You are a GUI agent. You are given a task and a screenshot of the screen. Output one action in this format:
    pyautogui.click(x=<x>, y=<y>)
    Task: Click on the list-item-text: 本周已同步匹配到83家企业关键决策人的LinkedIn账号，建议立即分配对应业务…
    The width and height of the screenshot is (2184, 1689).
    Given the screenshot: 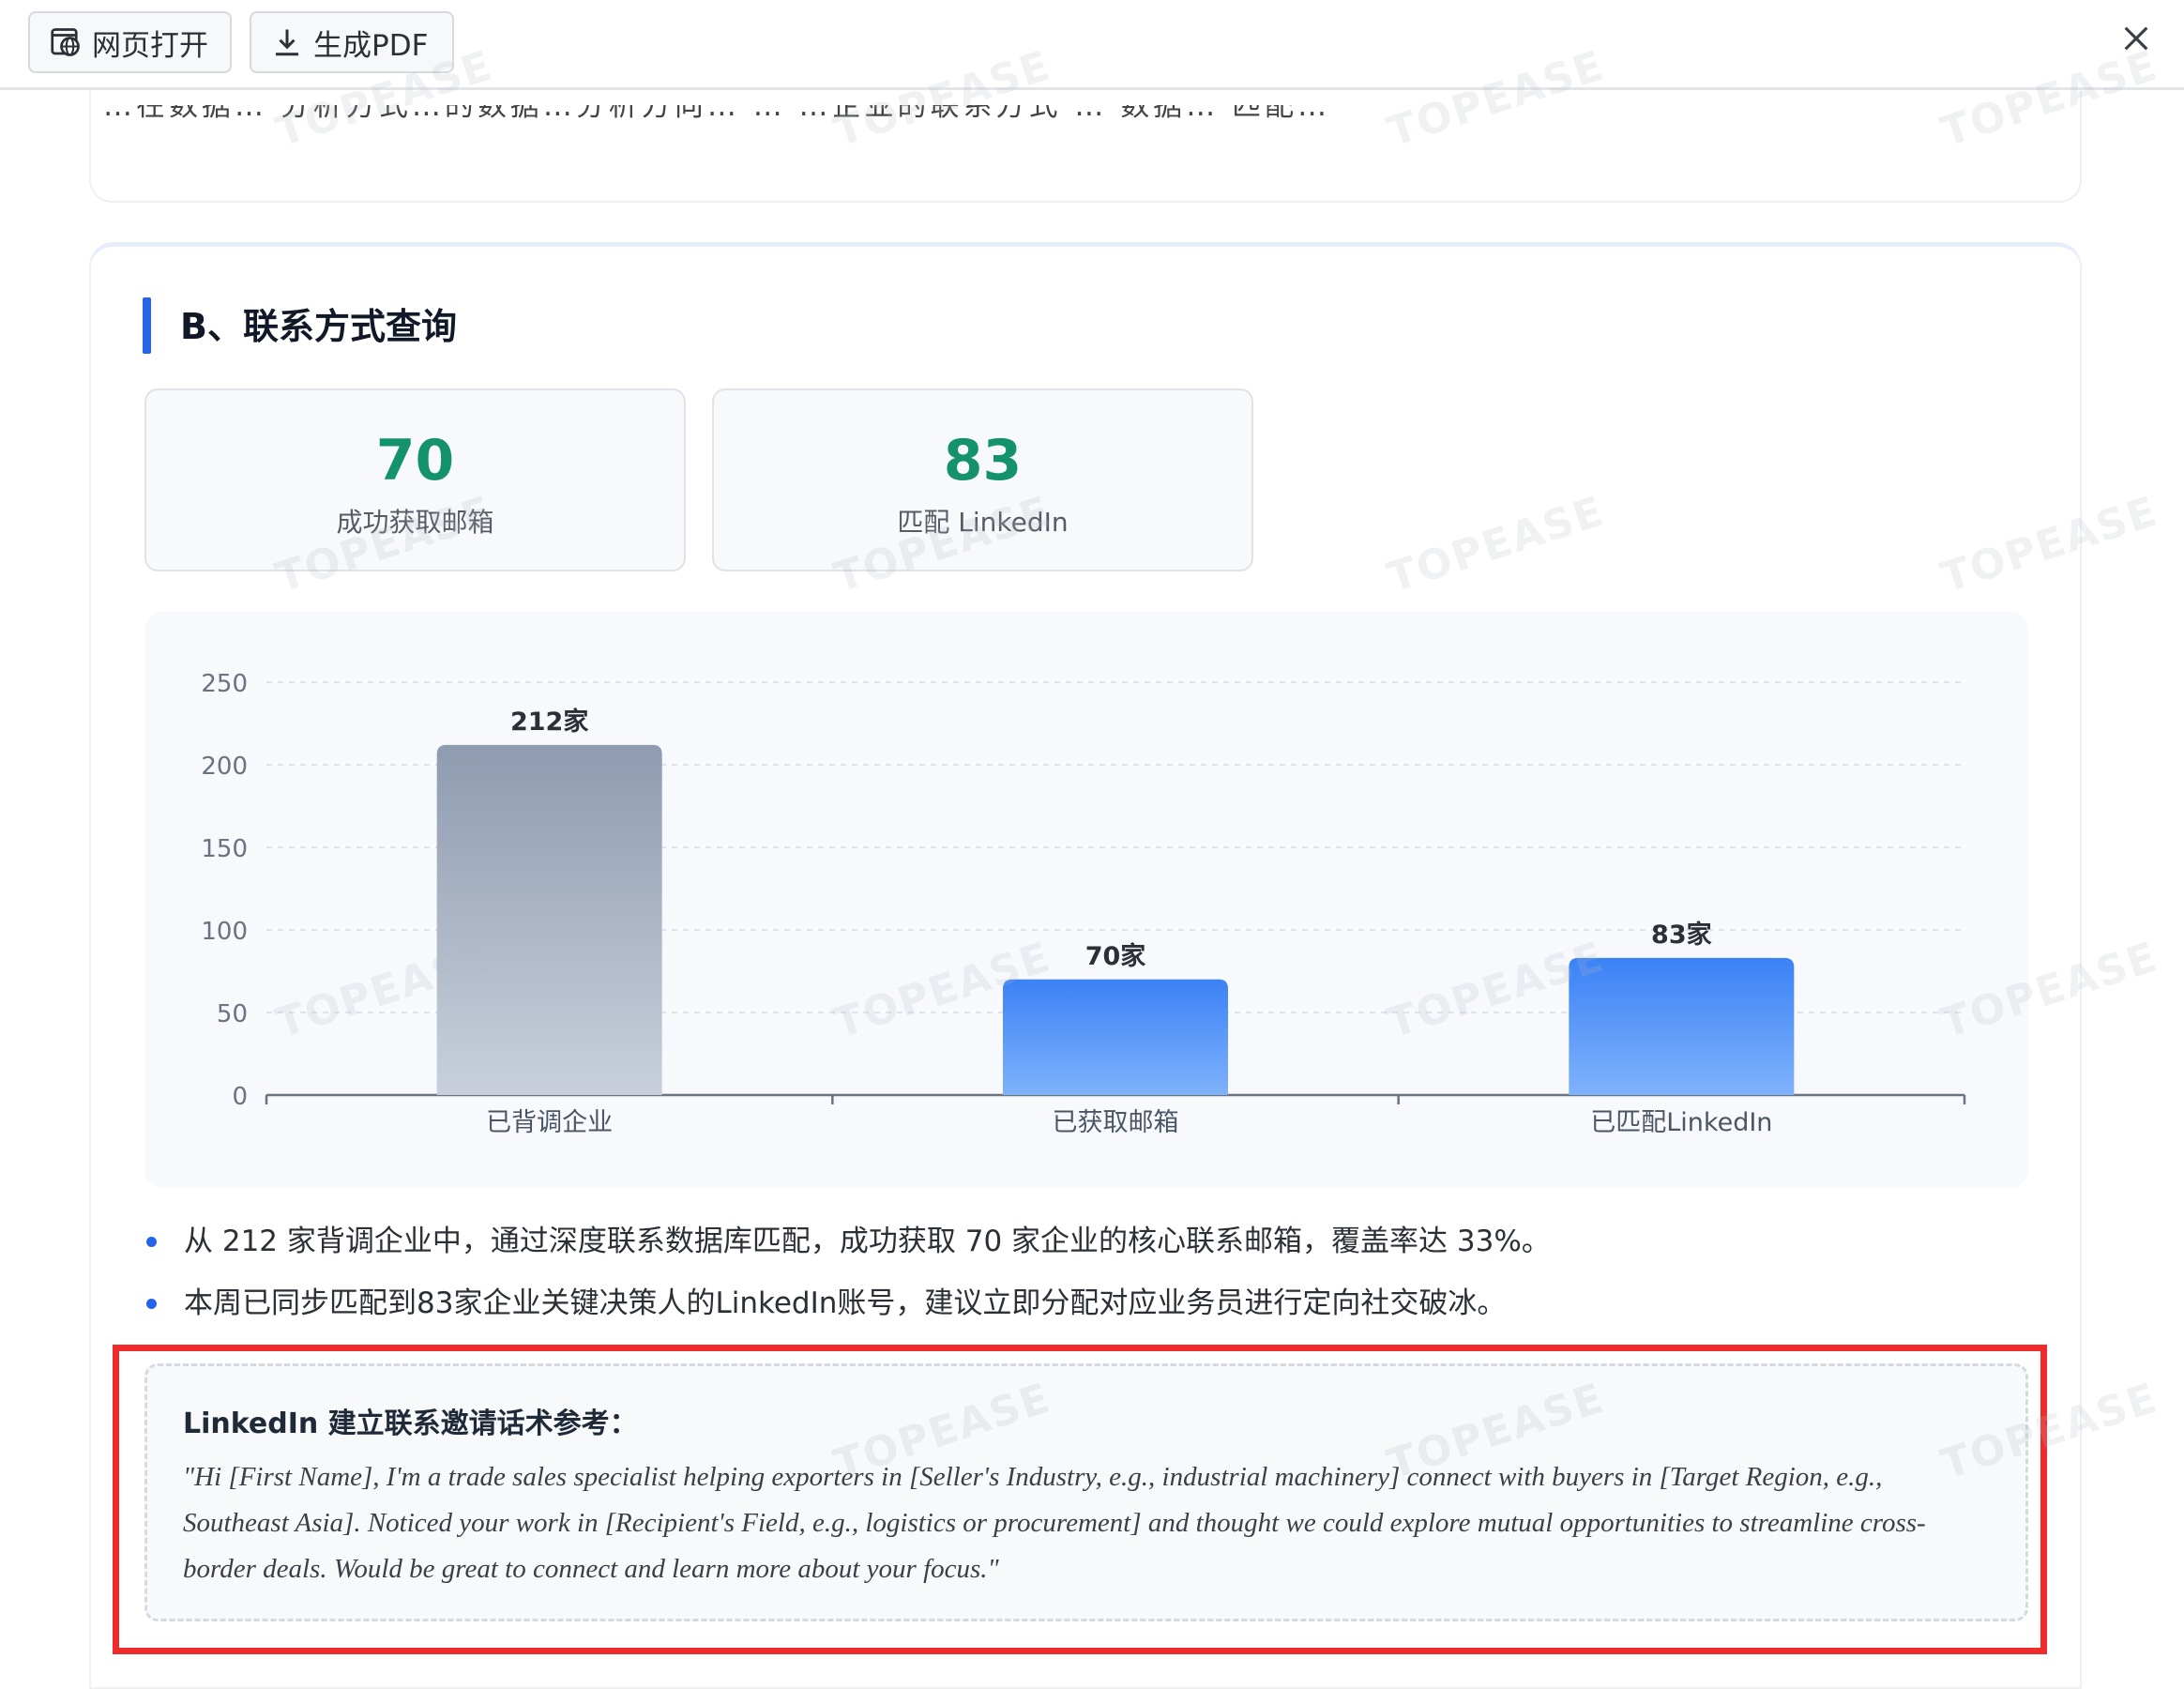 What is the action you would take?
    pyautogui.click(x=845, y=1303)
    